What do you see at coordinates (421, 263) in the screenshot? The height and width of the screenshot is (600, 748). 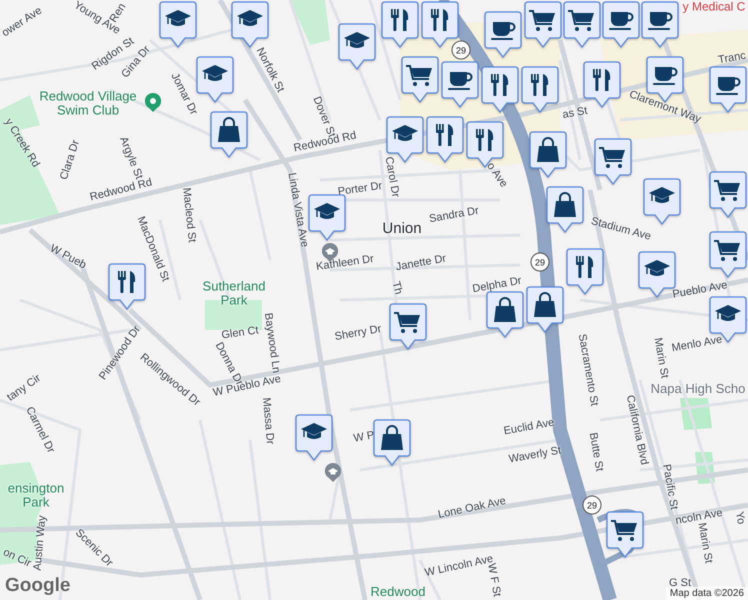 I see `street-label: Janette Dr` at bounding box center [421, 263].